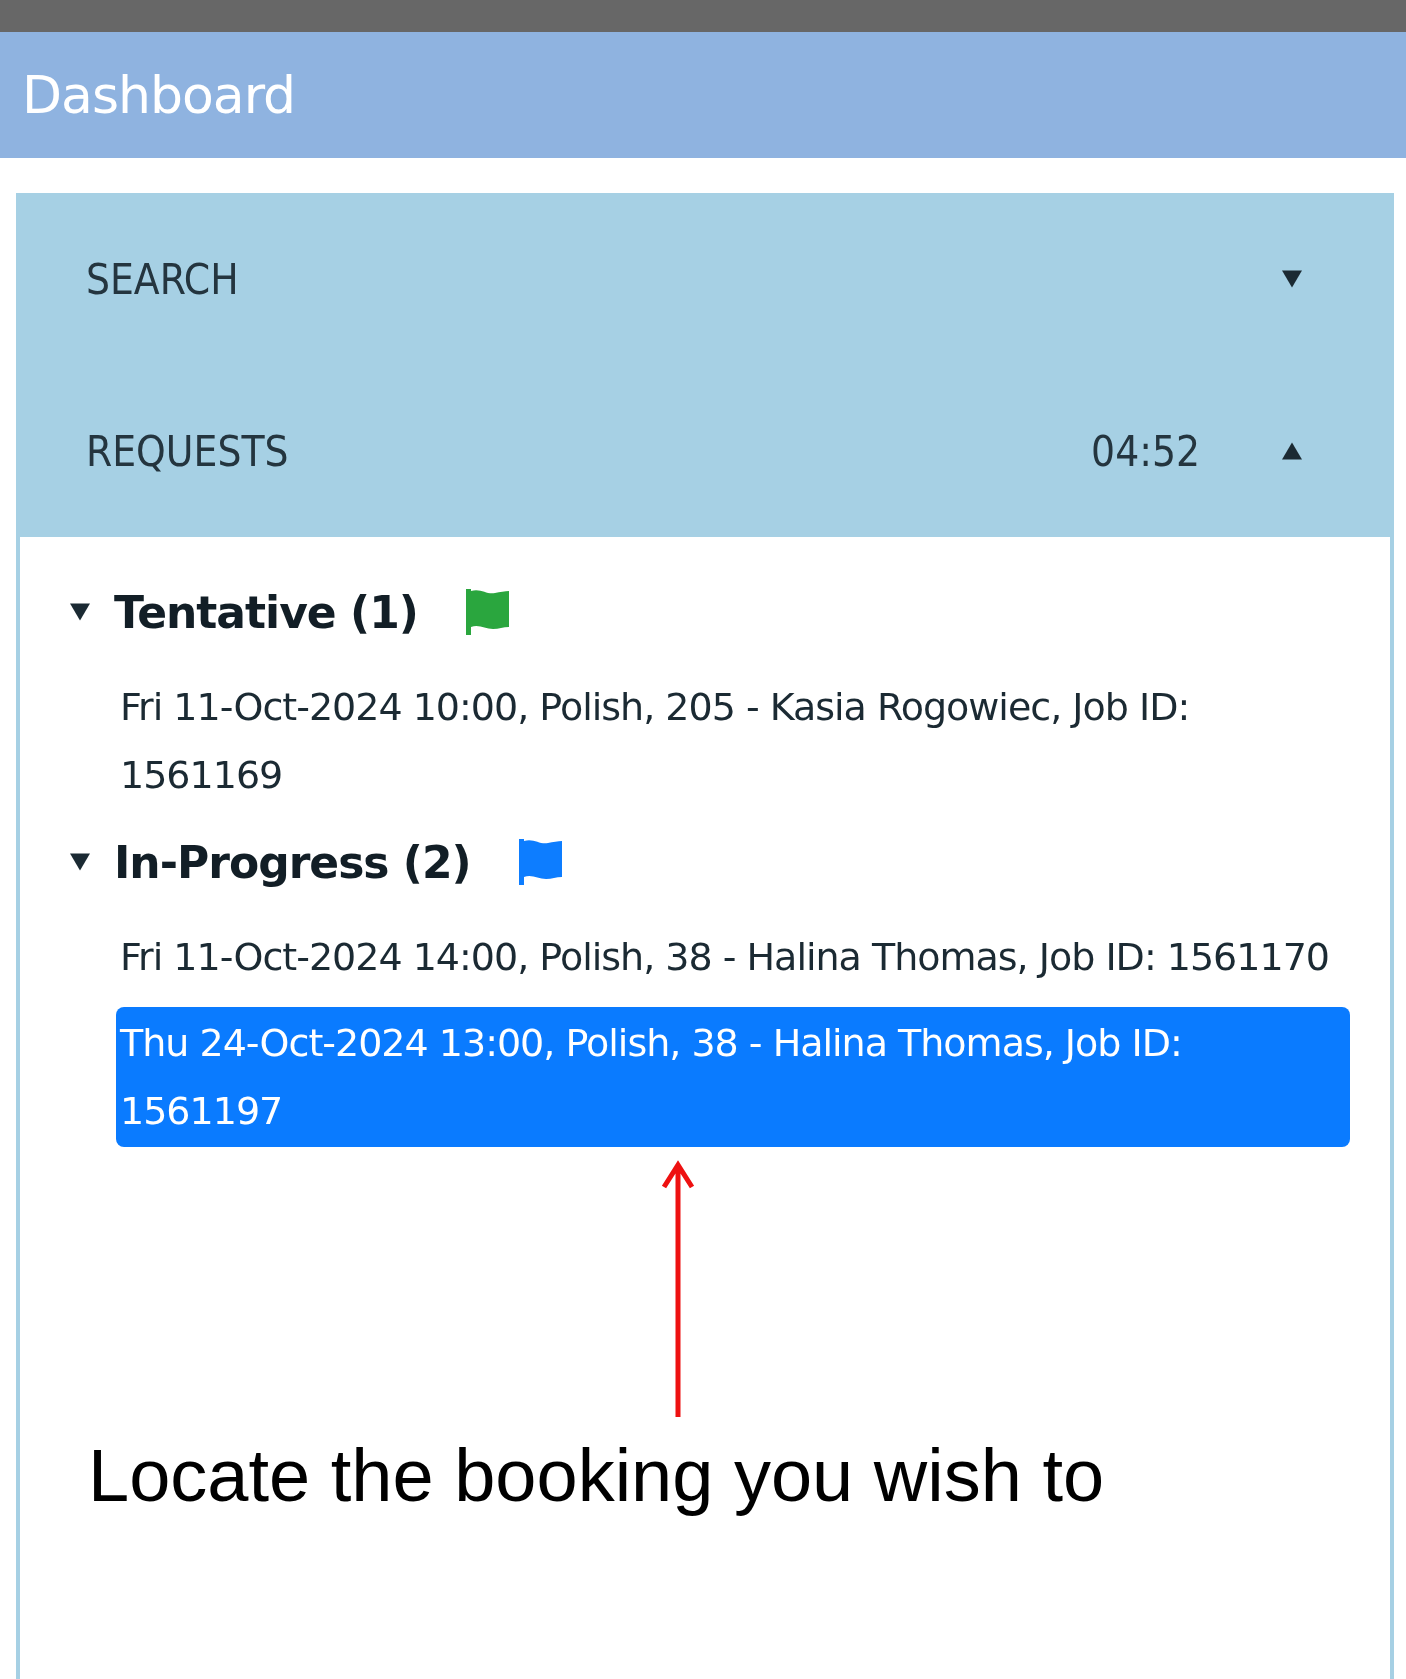 The width and height of the screenshot is (1406, 1679). I want to click on page-title: Dashboard, so click(159, 95).